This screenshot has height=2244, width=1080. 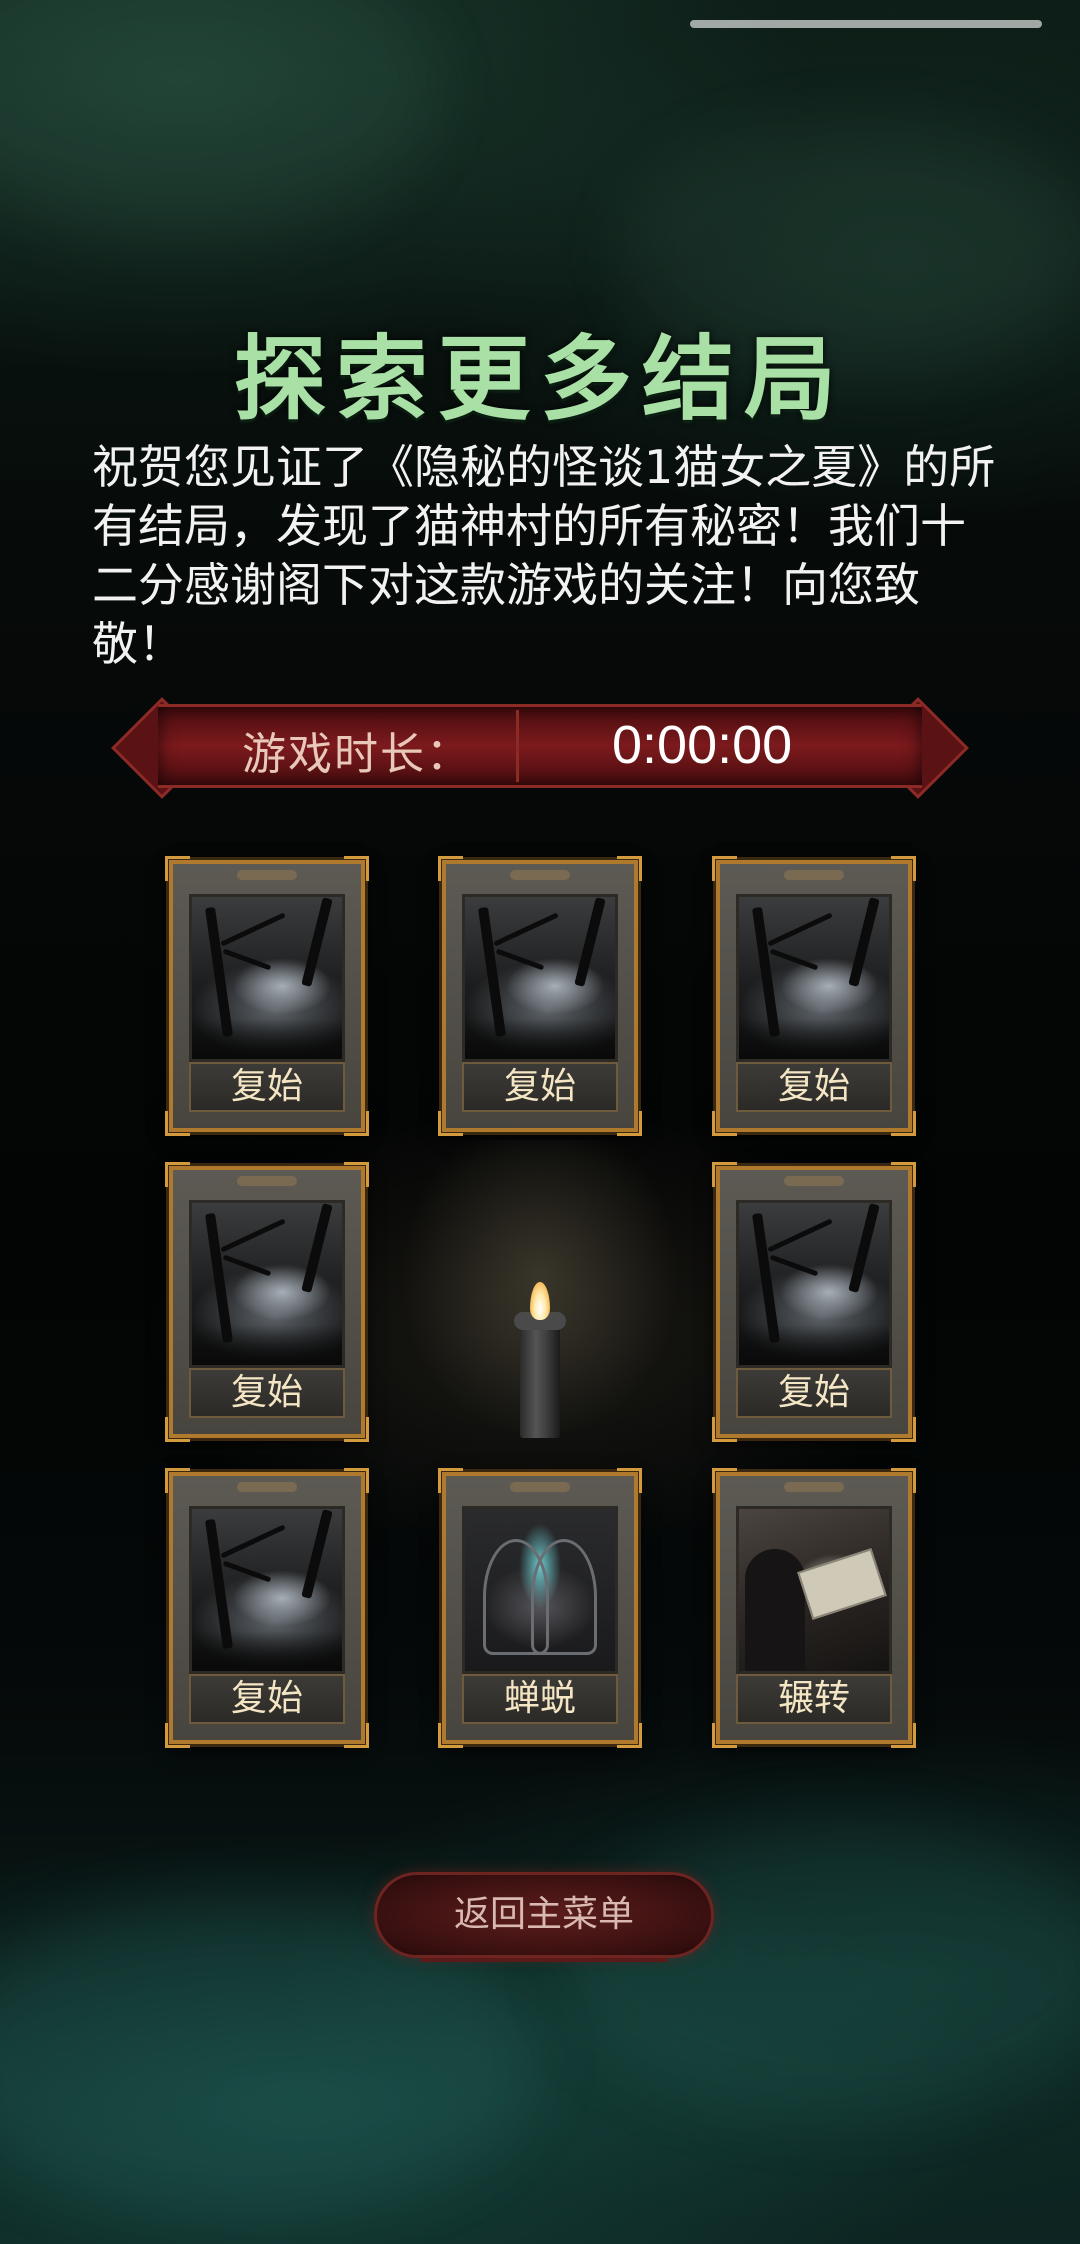 What do you see at coordinates (357, 754) in the screenshot?
I see `play-time-label: 游戏时长：` at bounding box center [357, 754].